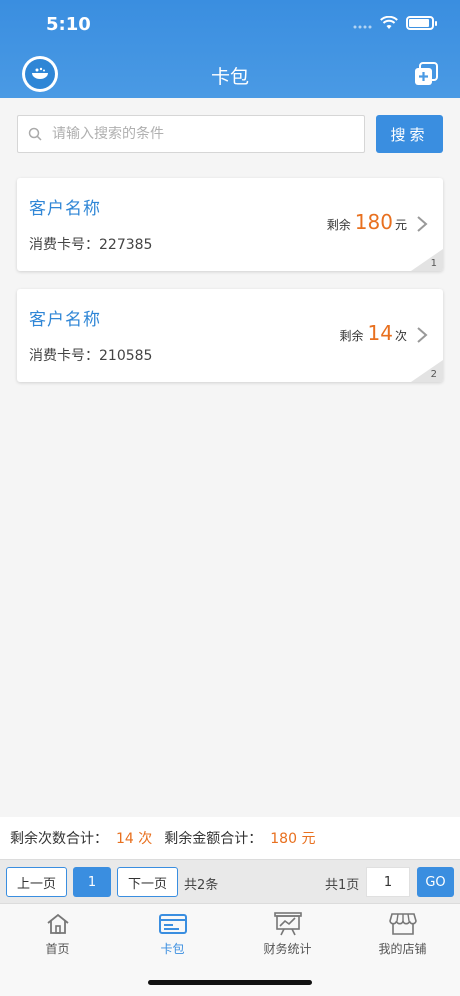 This screenshot has height=996, width=460. I want to click on app-header: 5:10 卡包, so click(230, 49).